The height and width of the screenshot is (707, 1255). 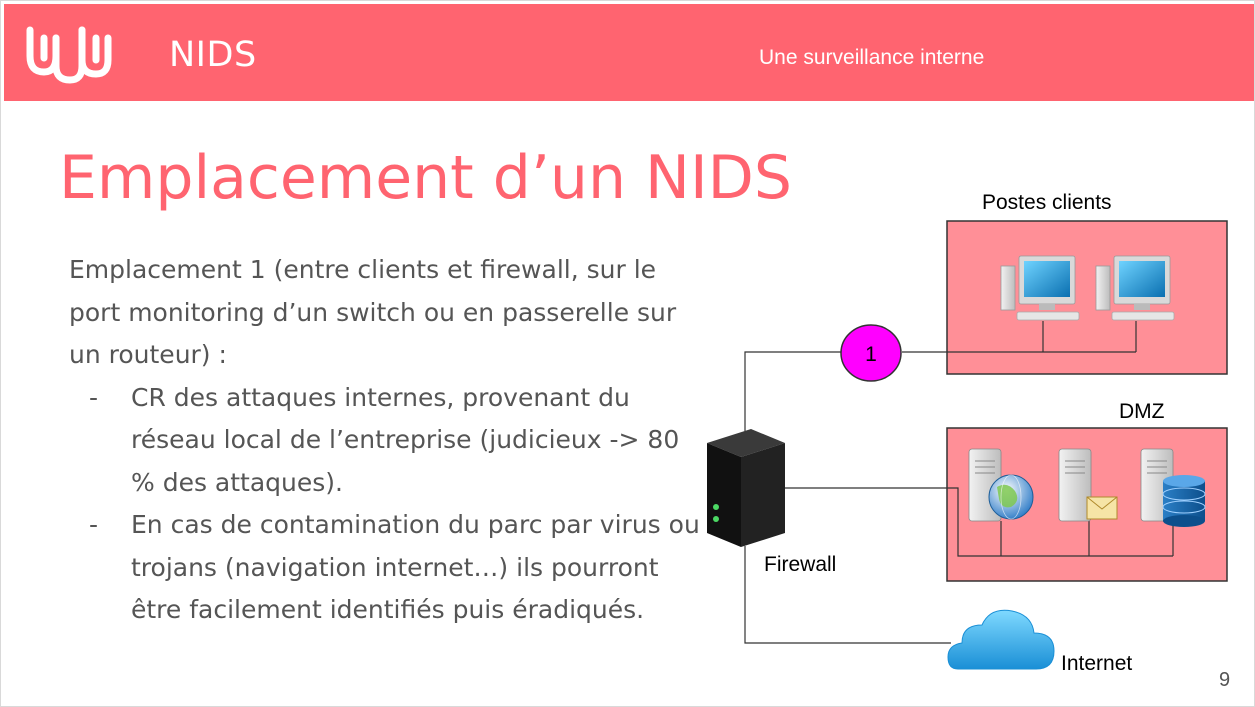 I want to click on mail-icon, so click(x=1102, y=508).